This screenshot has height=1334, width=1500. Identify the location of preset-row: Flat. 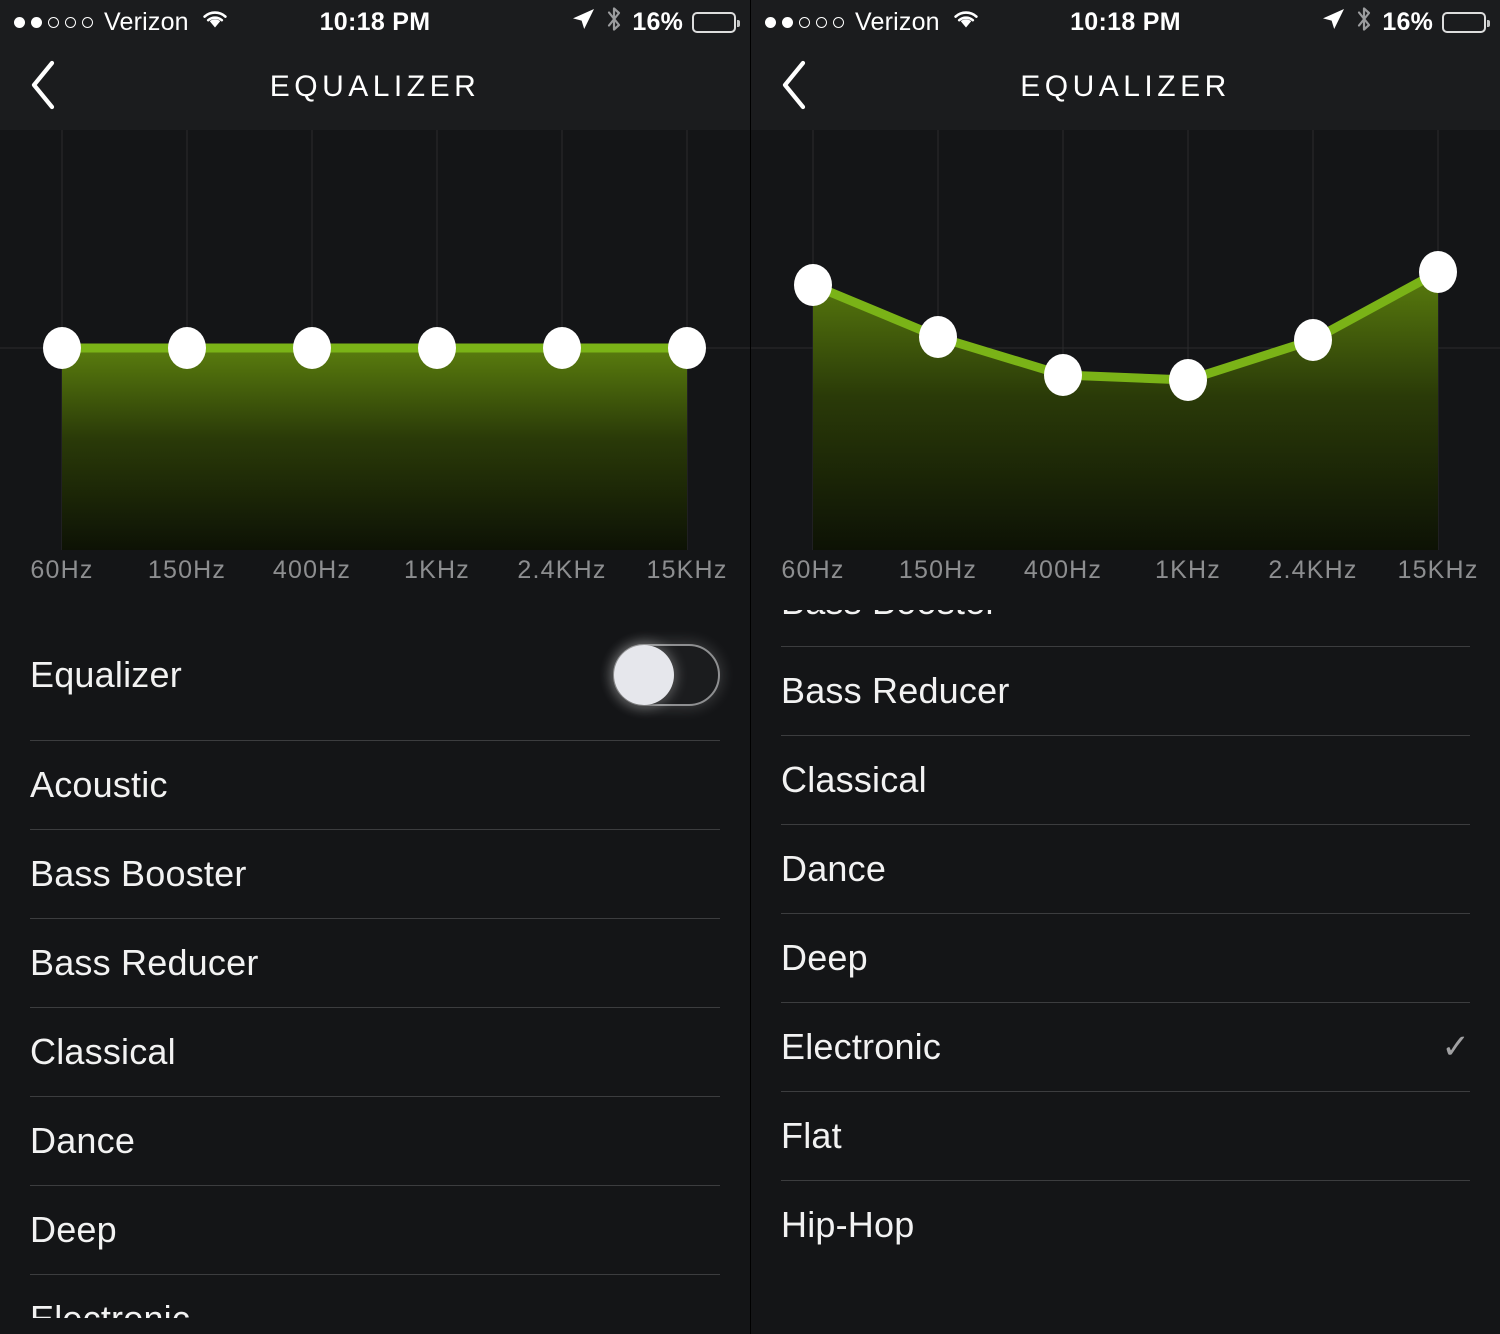
(1125, 1136).